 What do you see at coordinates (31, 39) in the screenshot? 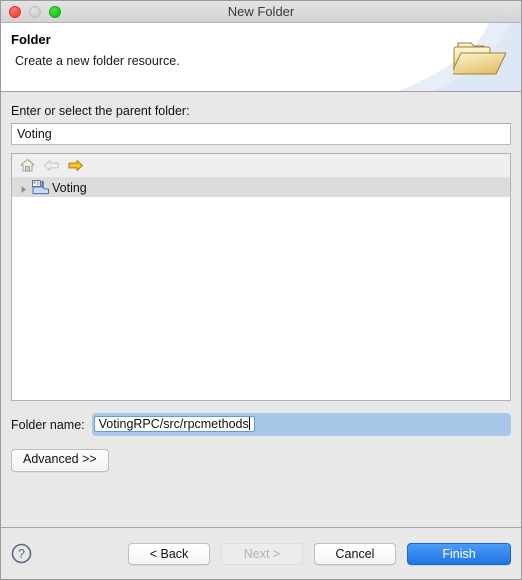
I see `page-title: Folder` at bounding box center [31, 39].